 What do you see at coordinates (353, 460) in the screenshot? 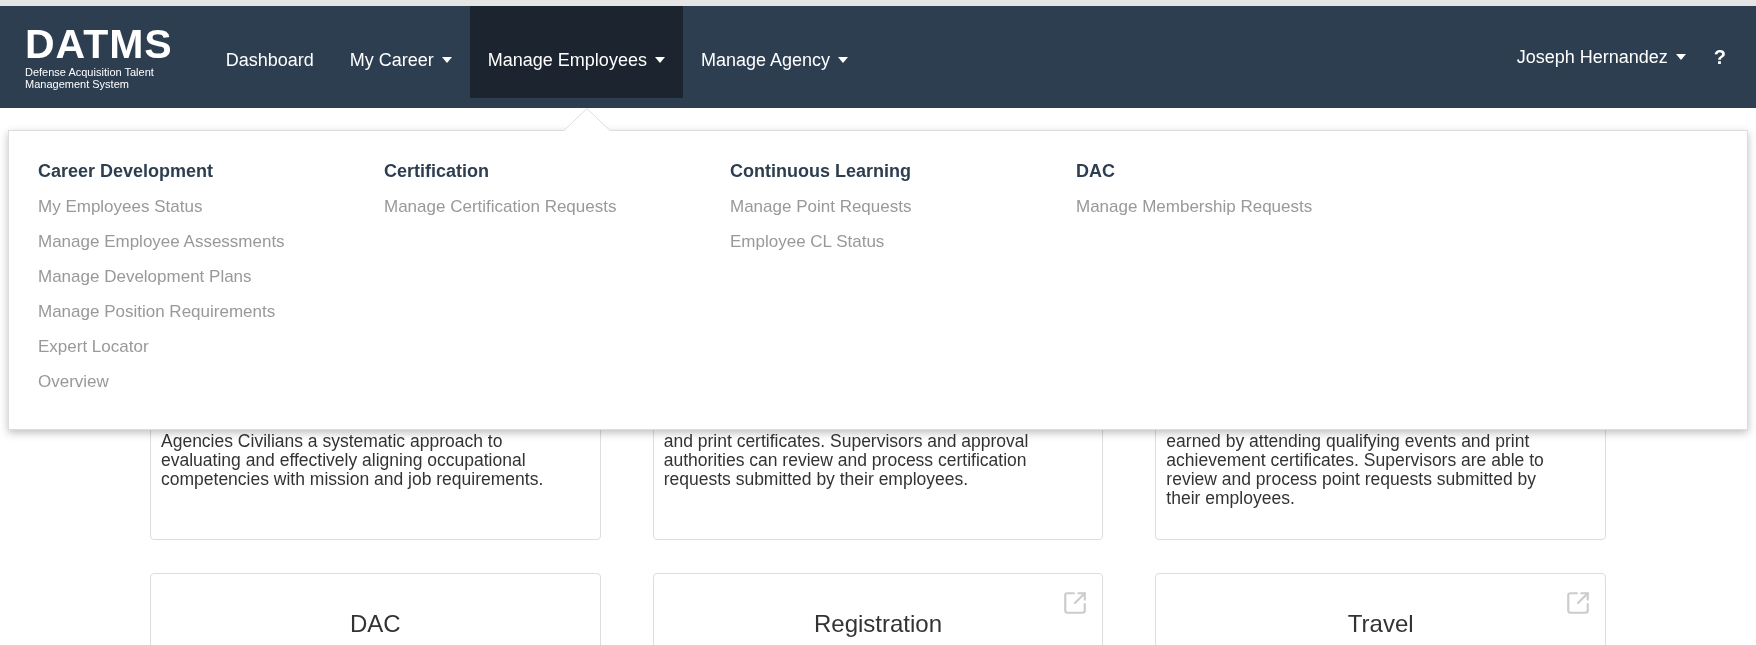
I see `card-description: Agencies Civilians a systematic approach to evaluating and effectively aligning occupational competencies with mission and job requirements.` at bounding box center [353, 460].